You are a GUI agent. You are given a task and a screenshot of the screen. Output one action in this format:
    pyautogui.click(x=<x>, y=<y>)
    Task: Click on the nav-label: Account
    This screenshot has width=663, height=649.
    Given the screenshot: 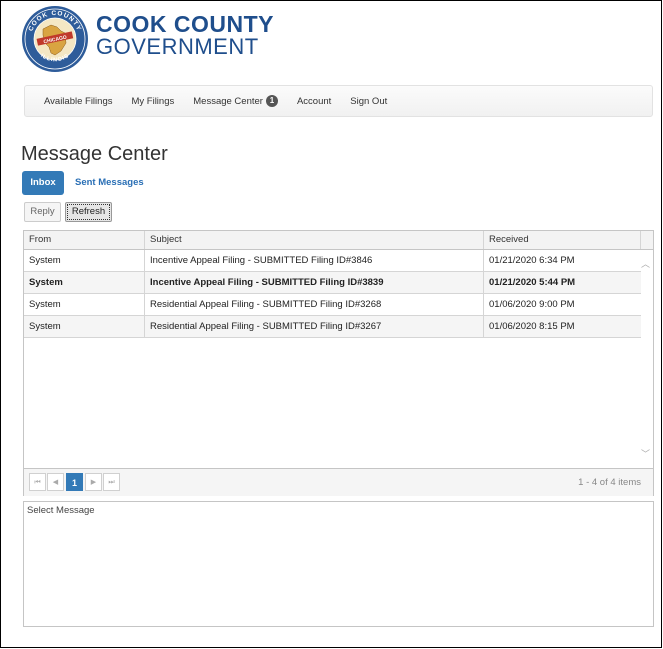 What is the action you would take?
    pyautogui.click(x=314, y=101)
    